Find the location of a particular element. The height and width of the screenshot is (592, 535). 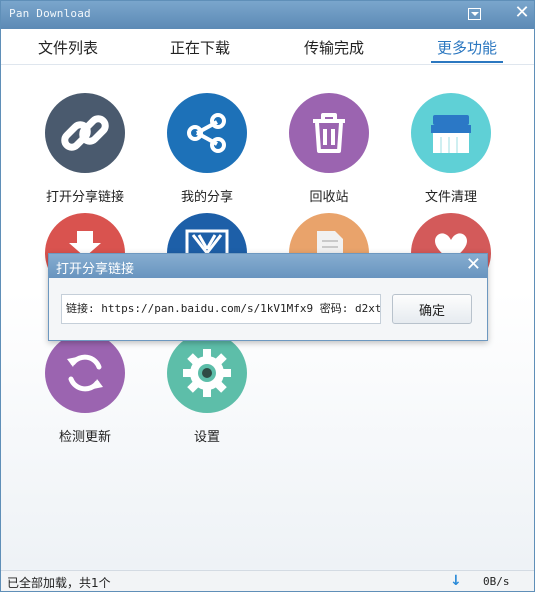

feature-file-cleanup: 文件清理 is located at coordinates (451, 149).